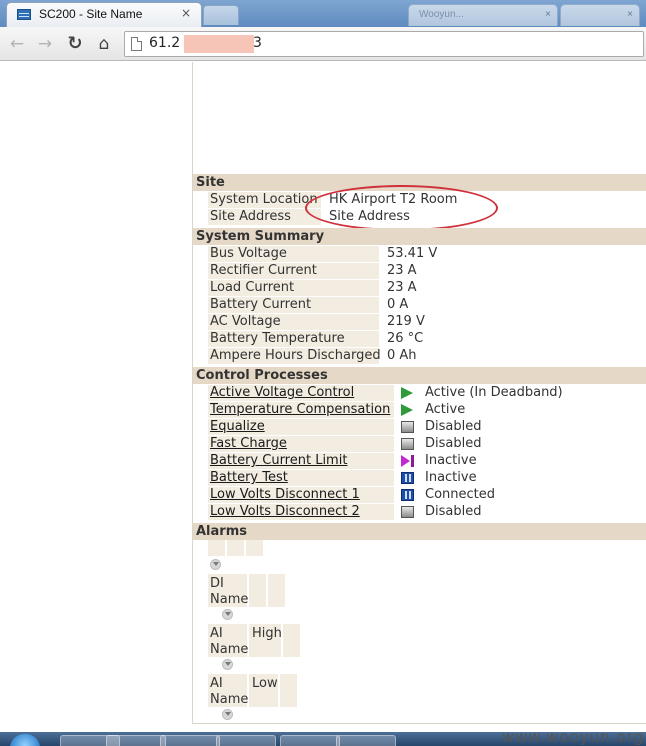  Describe the element at coordinates (401, 208) in the screenshot. I see `red-highlight-ellipse` at that location.